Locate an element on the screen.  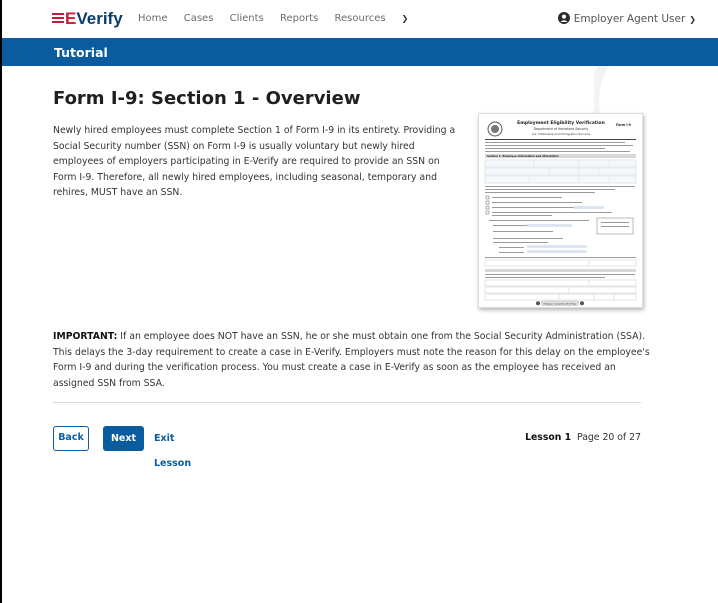
logo-prefix: E is located at coordinates (71, 18).